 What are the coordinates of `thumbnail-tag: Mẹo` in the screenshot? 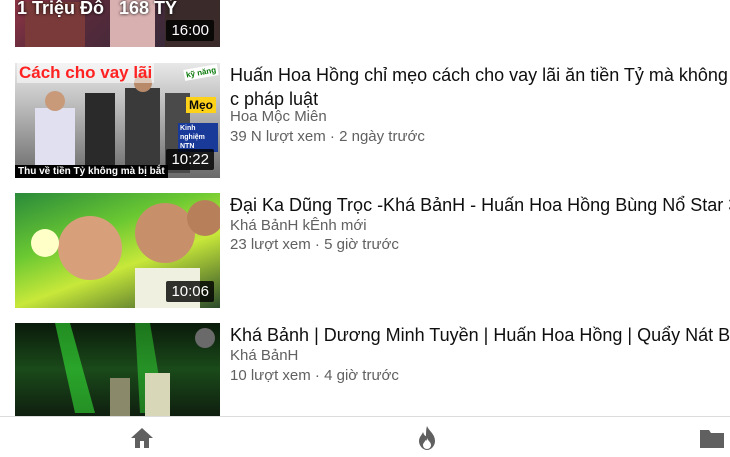 It's located at (201, 105).